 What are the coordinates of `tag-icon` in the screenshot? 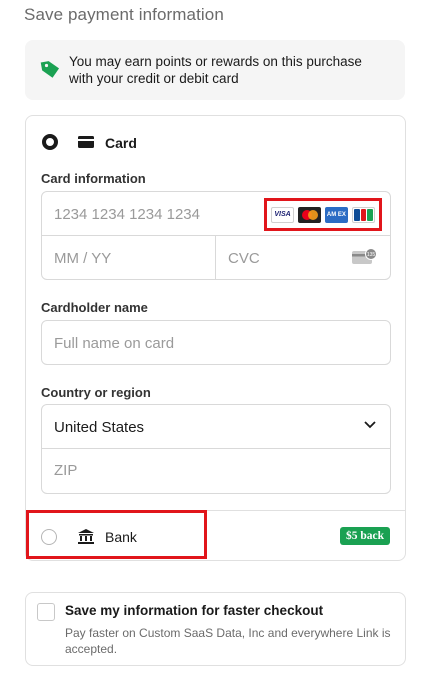 It's located at (50, 69).